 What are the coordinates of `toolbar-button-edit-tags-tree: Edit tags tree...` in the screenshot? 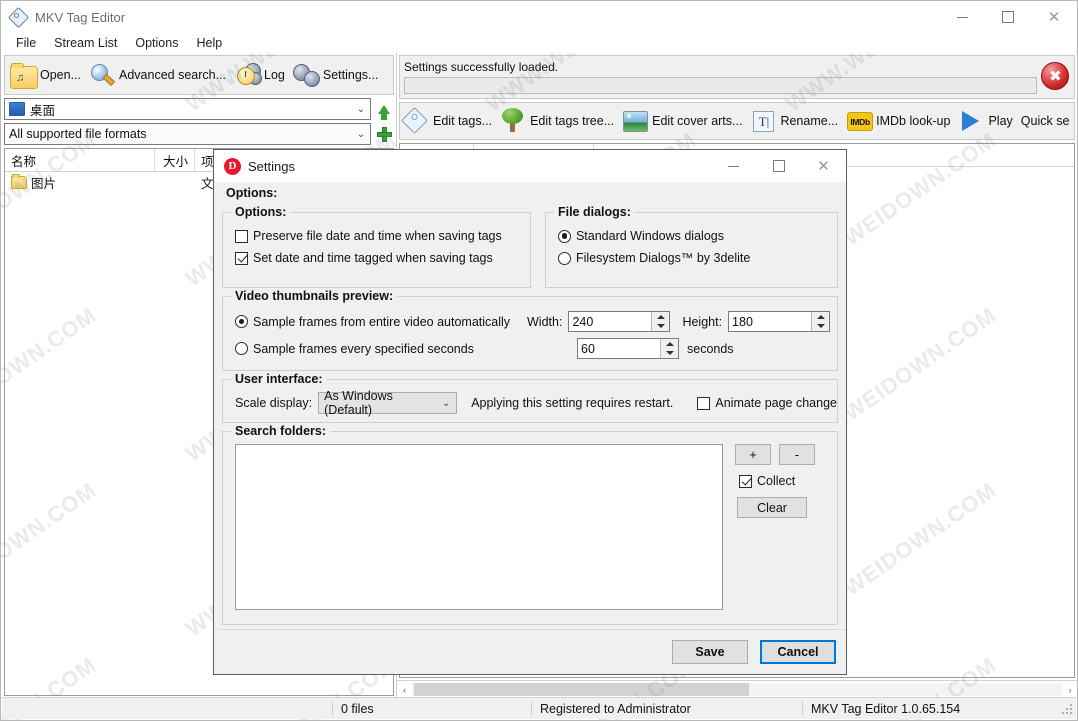 It's located at (558, 121).